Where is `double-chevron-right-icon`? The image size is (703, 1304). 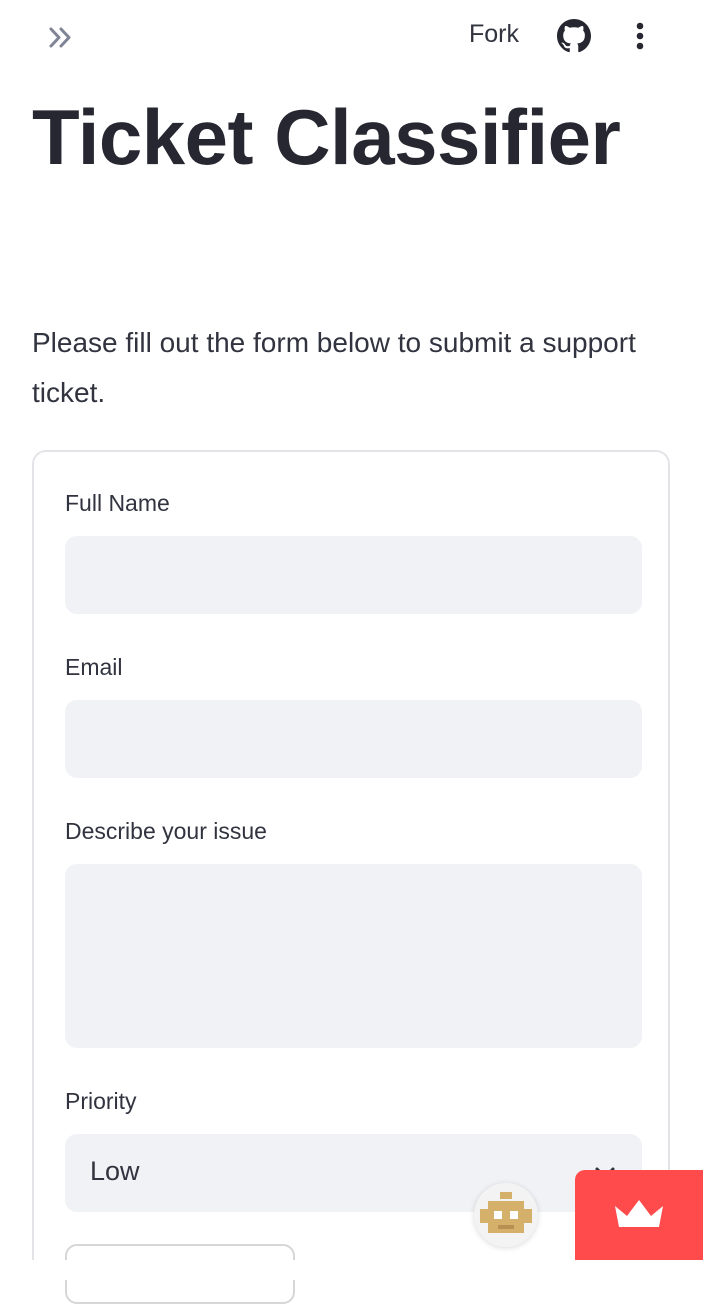 double-chevron-right-icon is located at coordinates (60, 37).